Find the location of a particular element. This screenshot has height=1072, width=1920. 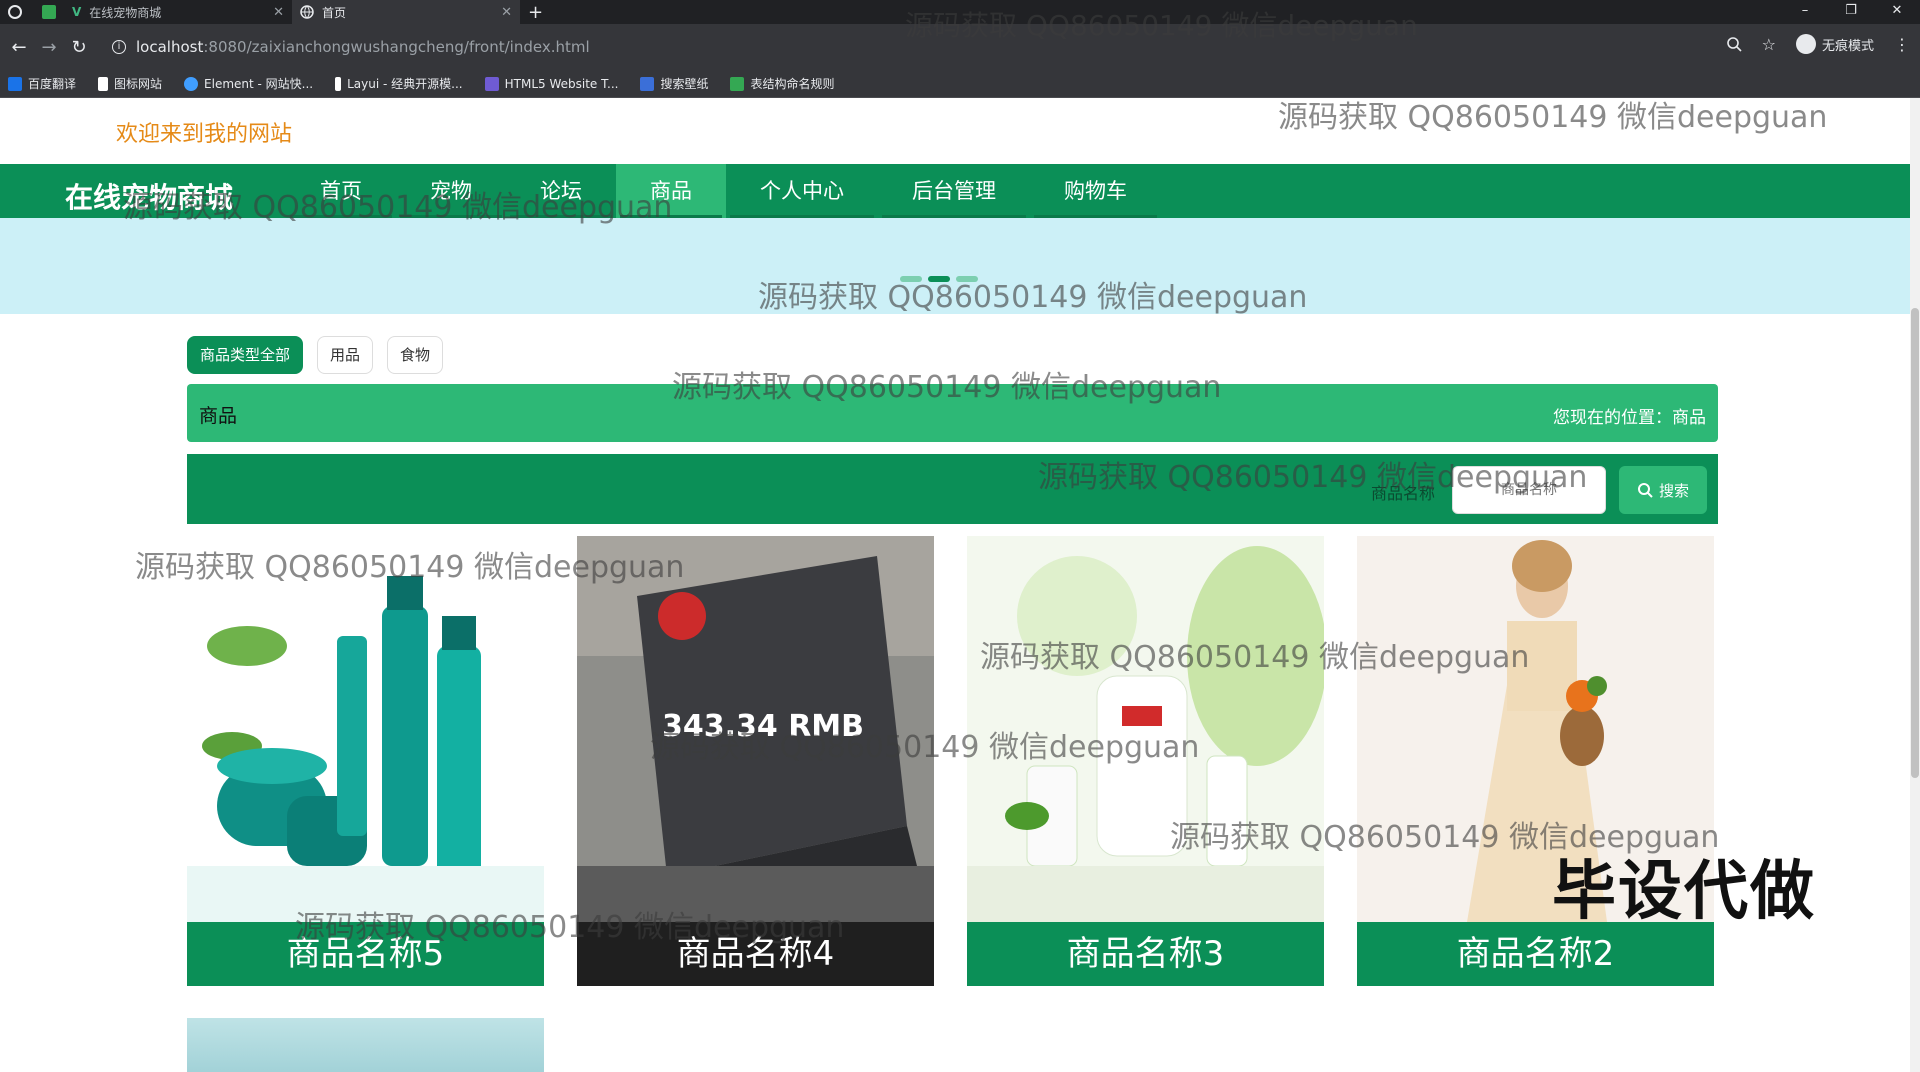

filter-all: 商品类型全部 is located at coordinates (245, 355).